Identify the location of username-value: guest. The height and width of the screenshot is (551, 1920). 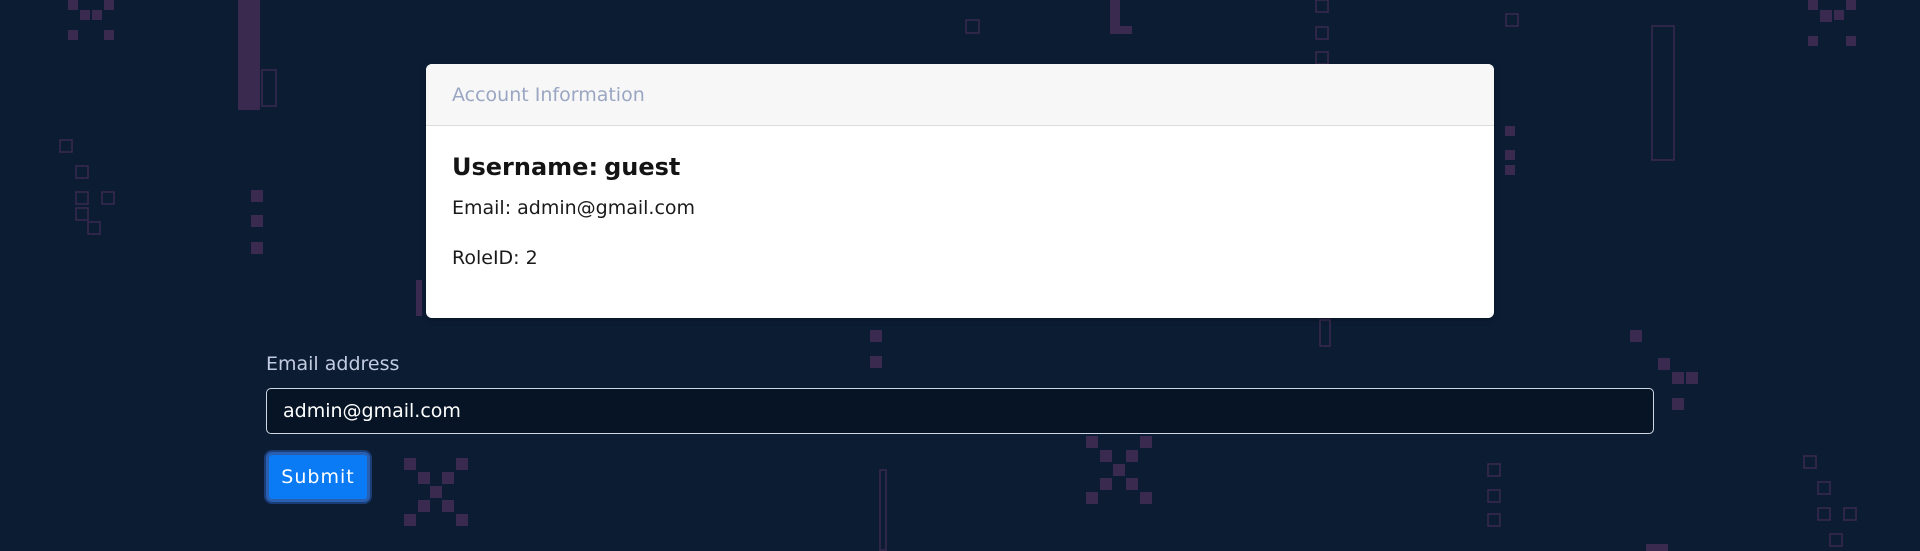
(642, 167).